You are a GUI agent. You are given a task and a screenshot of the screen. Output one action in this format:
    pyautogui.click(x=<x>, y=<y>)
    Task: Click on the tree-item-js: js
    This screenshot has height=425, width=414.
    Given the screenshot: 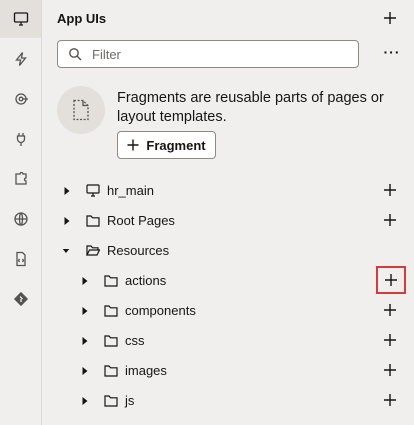 What is the action you would take?
    pyautogui.click(x=228, y=401)
    